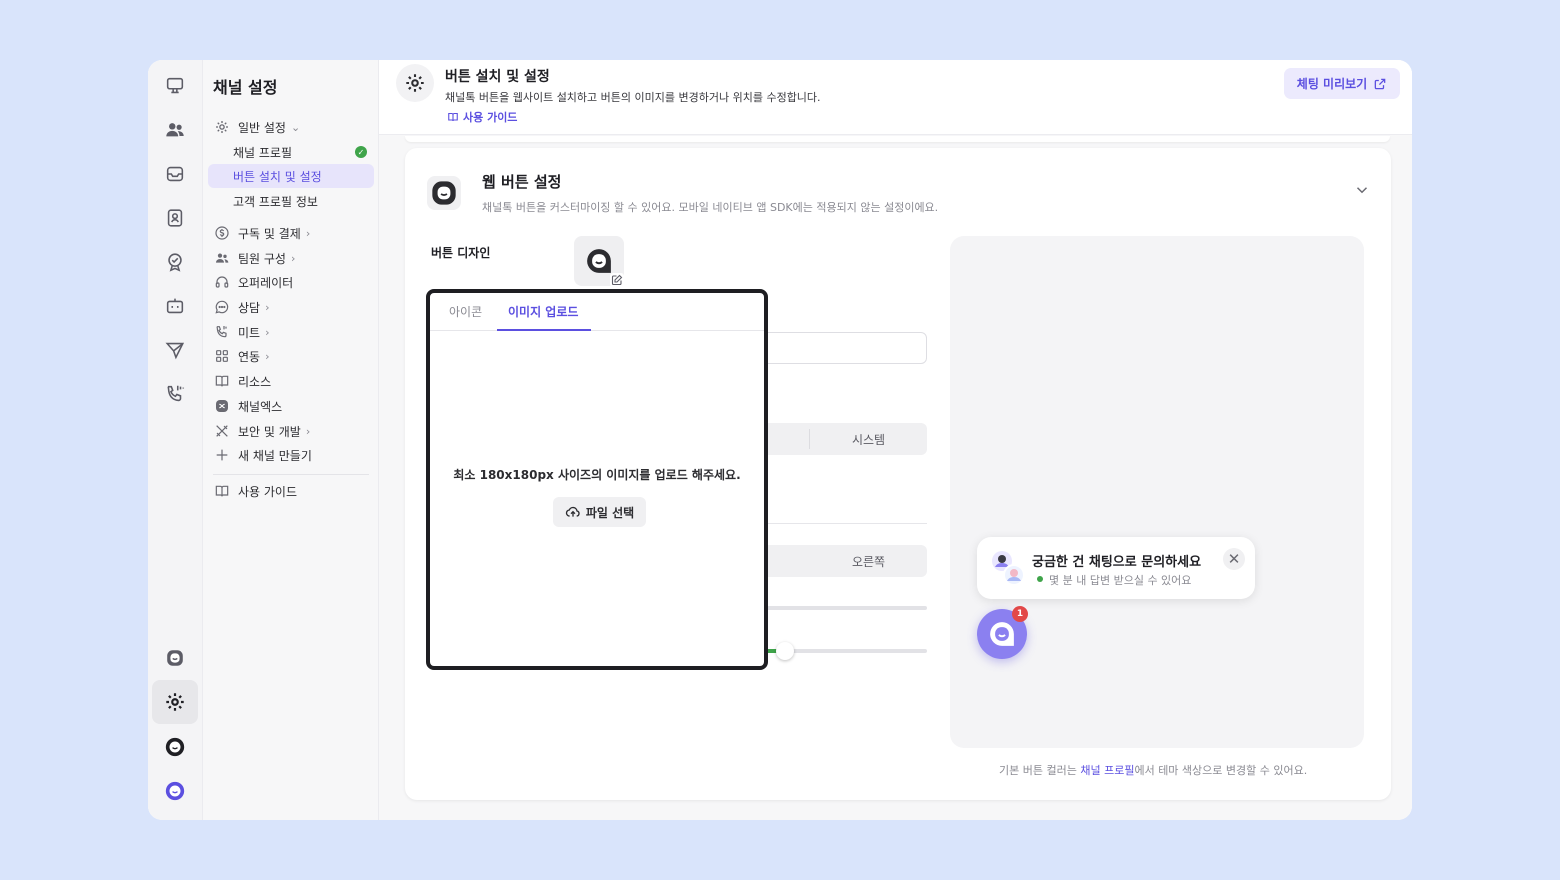  I want to click on sidebar-item-billing: 구독 및 결제 ›, so click(291, 233).